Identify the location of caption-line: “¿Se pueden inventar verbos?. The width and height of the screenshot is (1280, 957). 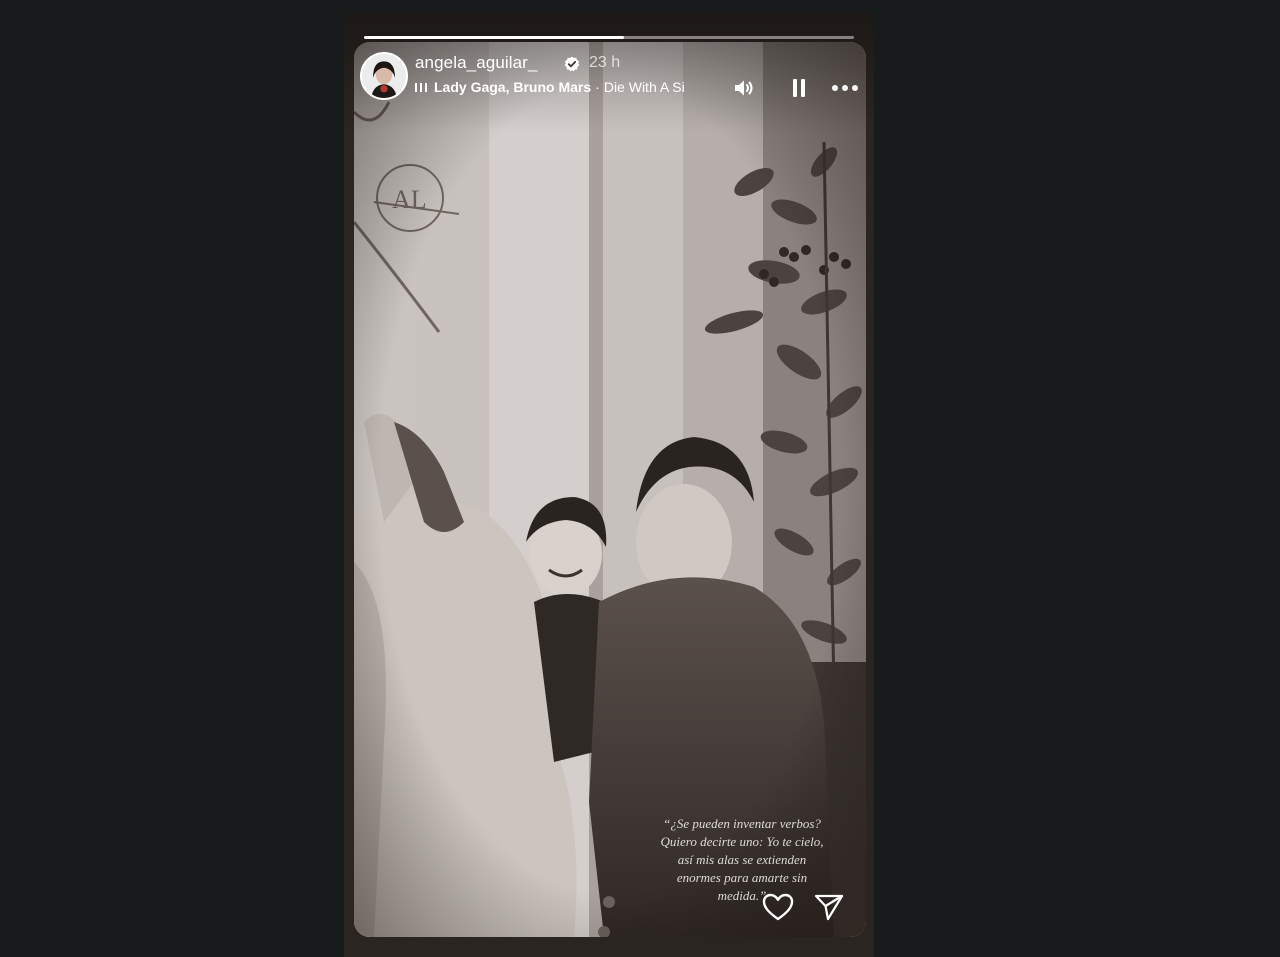
(742, 823).